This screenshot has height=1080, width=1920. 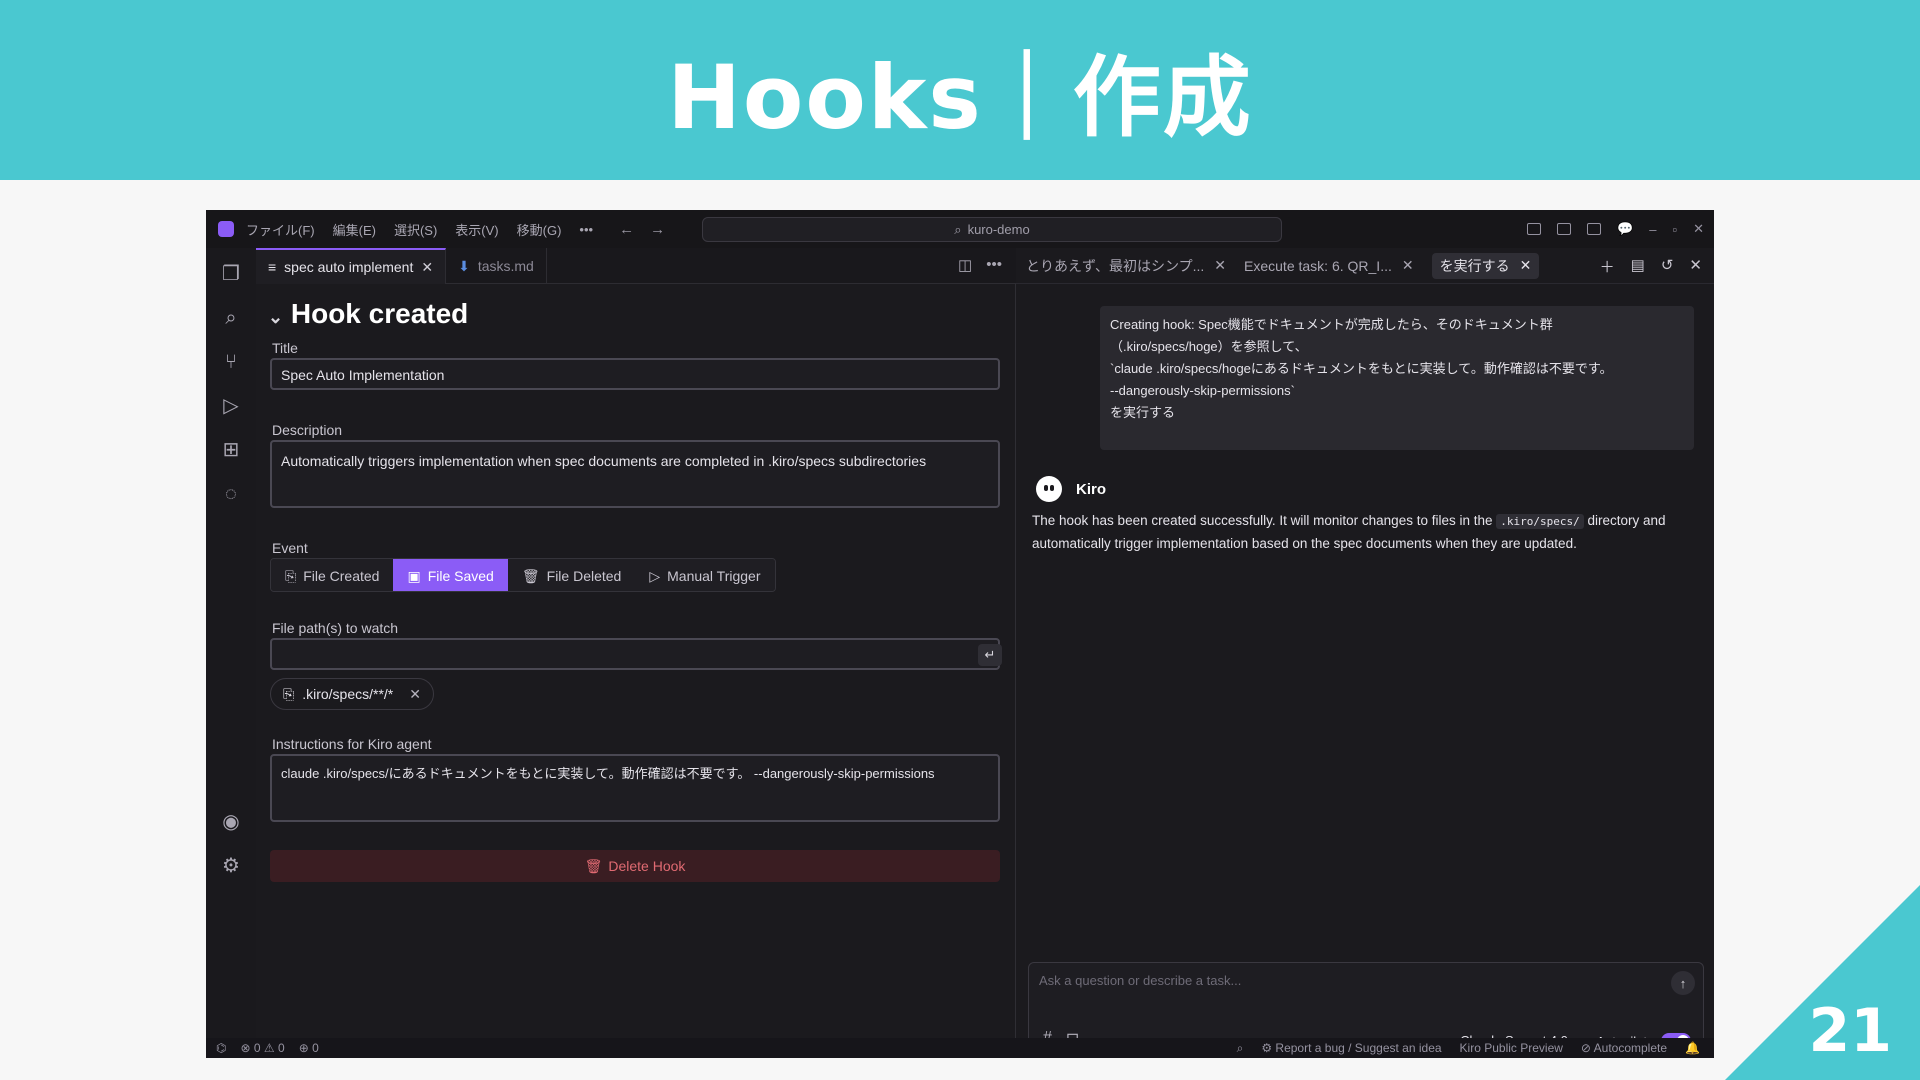 What do you see at coordinates (1485, 265) in the screenshot?
I see `chat-tab-3: を実行する ✕` at bounding box center [1485, 265].